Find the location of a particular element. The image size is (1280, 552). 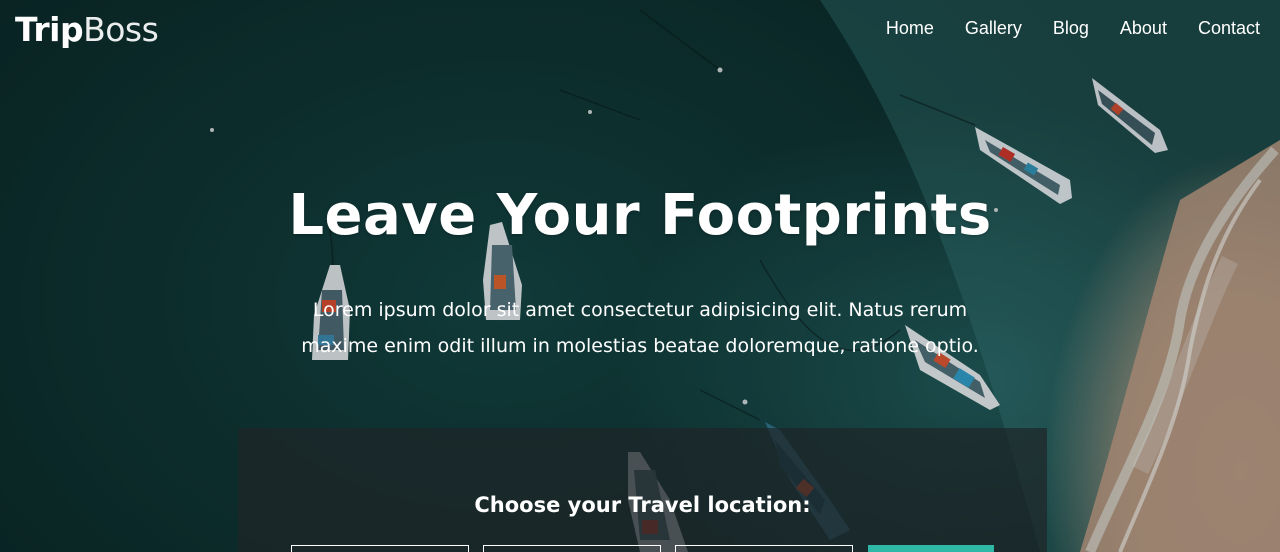

main-nav: Home Gallery Blog About Contact is located at coordinates (1067, 28).